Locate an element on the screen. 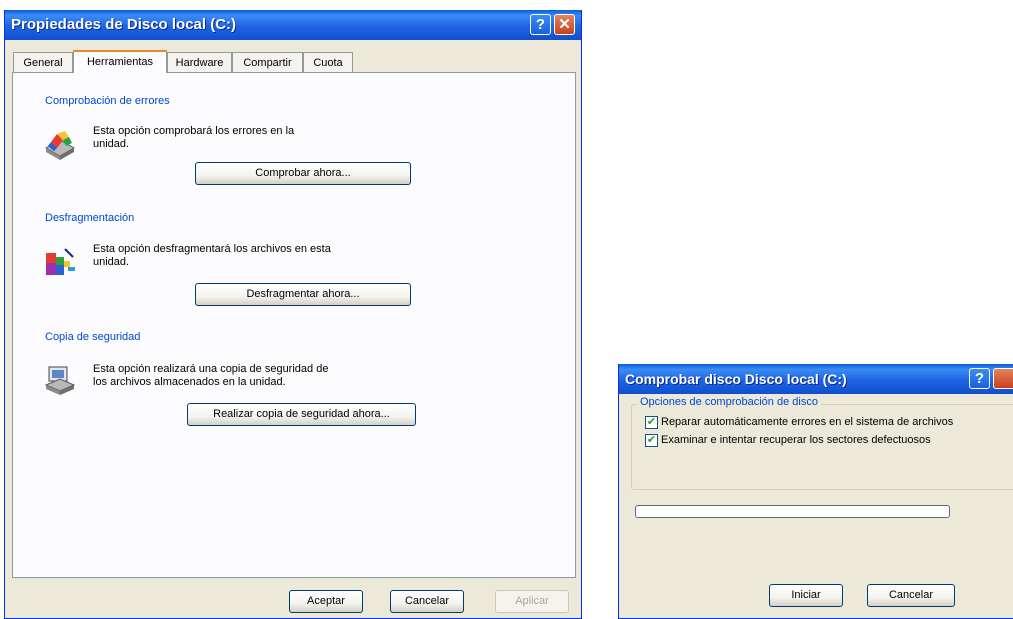  repair-errors-checkbox: ✔ is located at coordinates (651, 422).